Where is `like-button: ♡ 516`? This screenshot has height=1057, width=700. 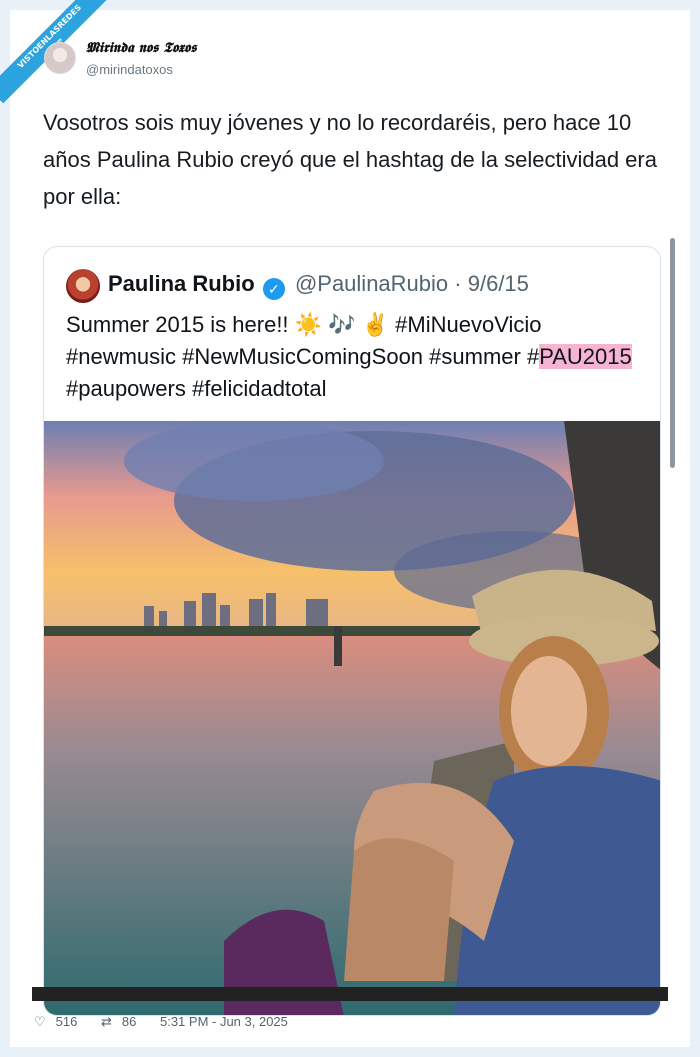 like-button: ♡ 516 is located at coordinates (60, 1021).